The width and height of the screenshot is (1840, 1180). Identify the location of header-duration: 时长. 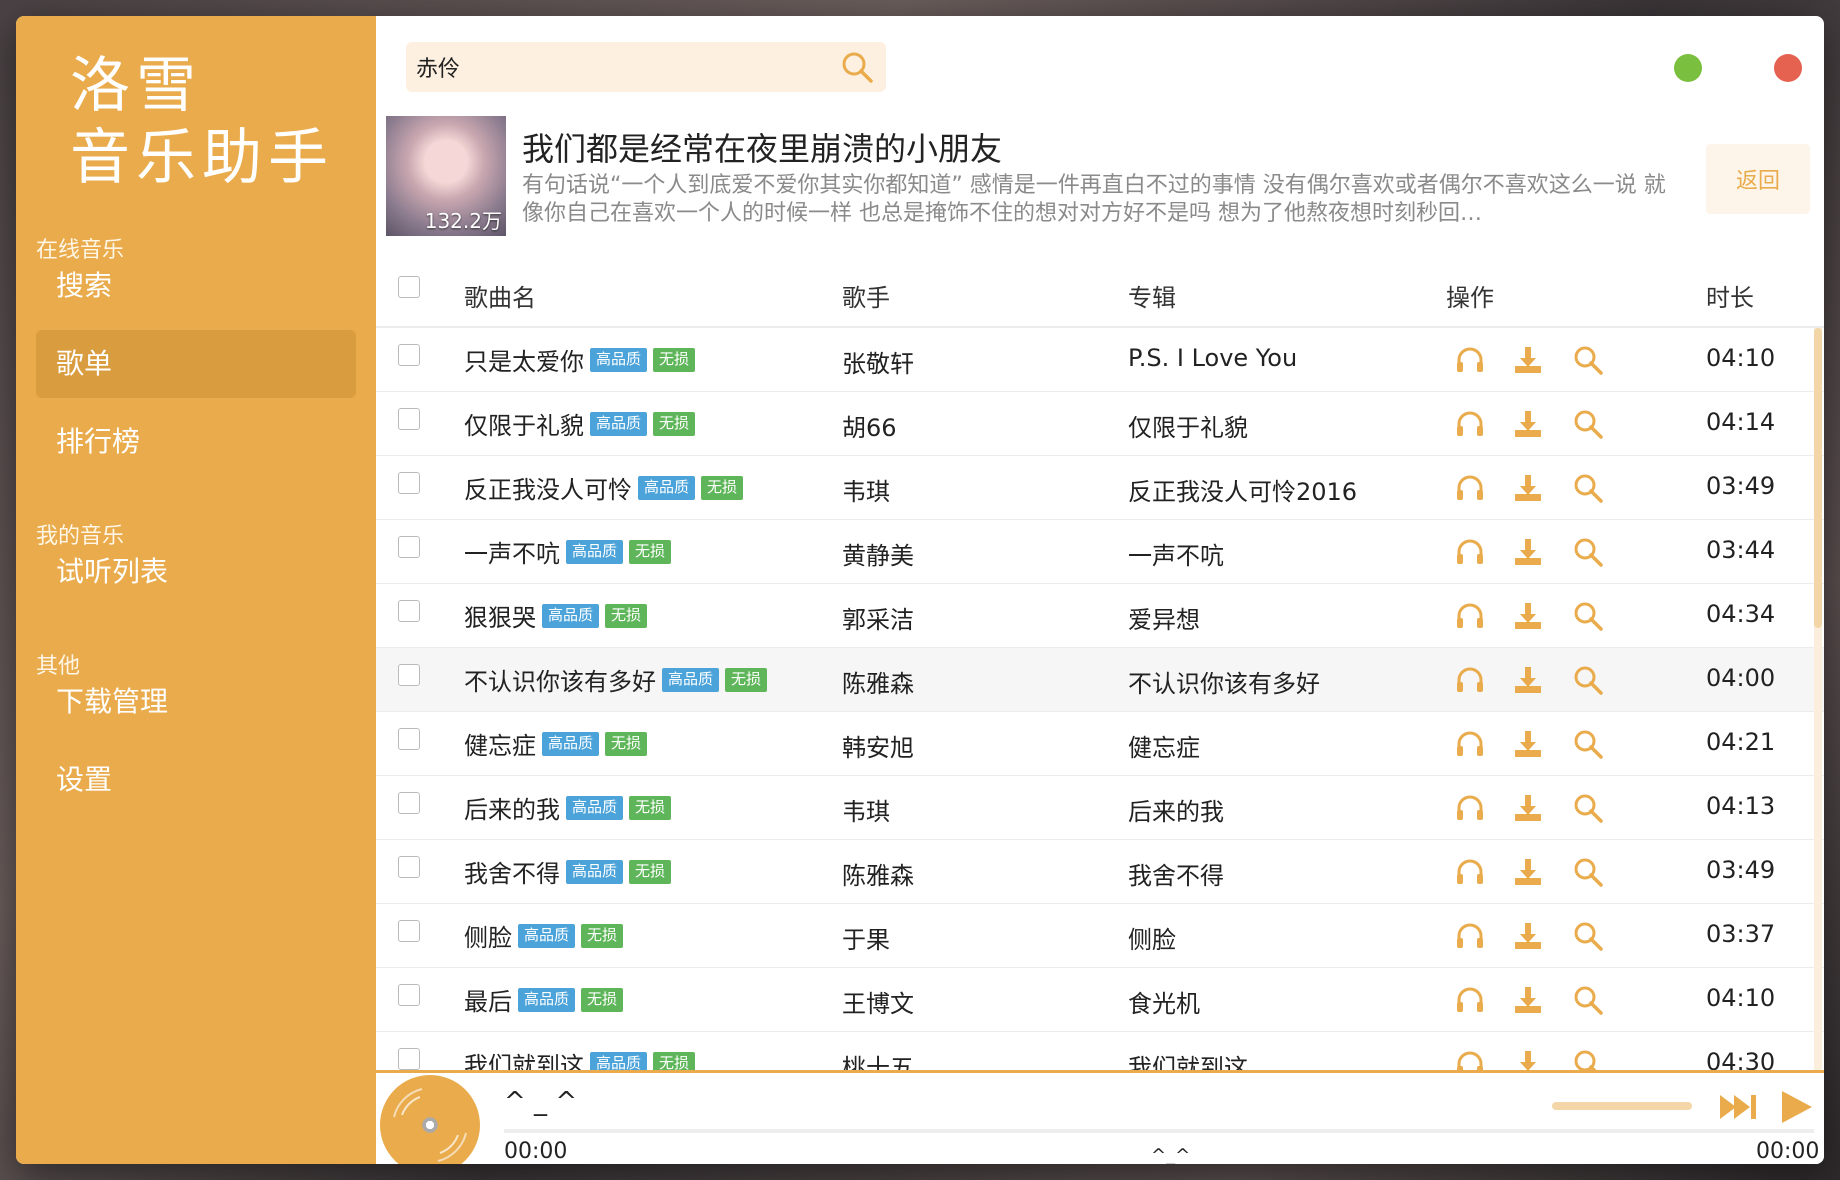
(1730, 295).